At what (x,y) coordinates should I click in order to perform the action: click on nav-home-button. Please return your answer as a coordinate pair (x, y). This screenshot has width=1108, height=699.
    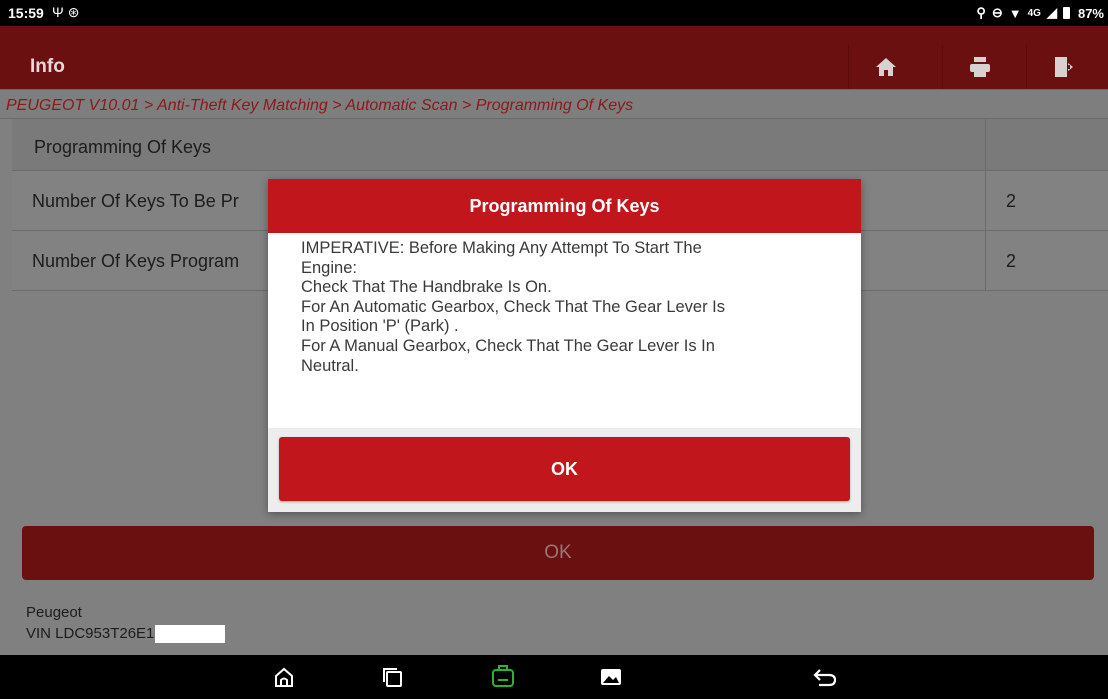
    Looking at the image, I should click on (284, 677).